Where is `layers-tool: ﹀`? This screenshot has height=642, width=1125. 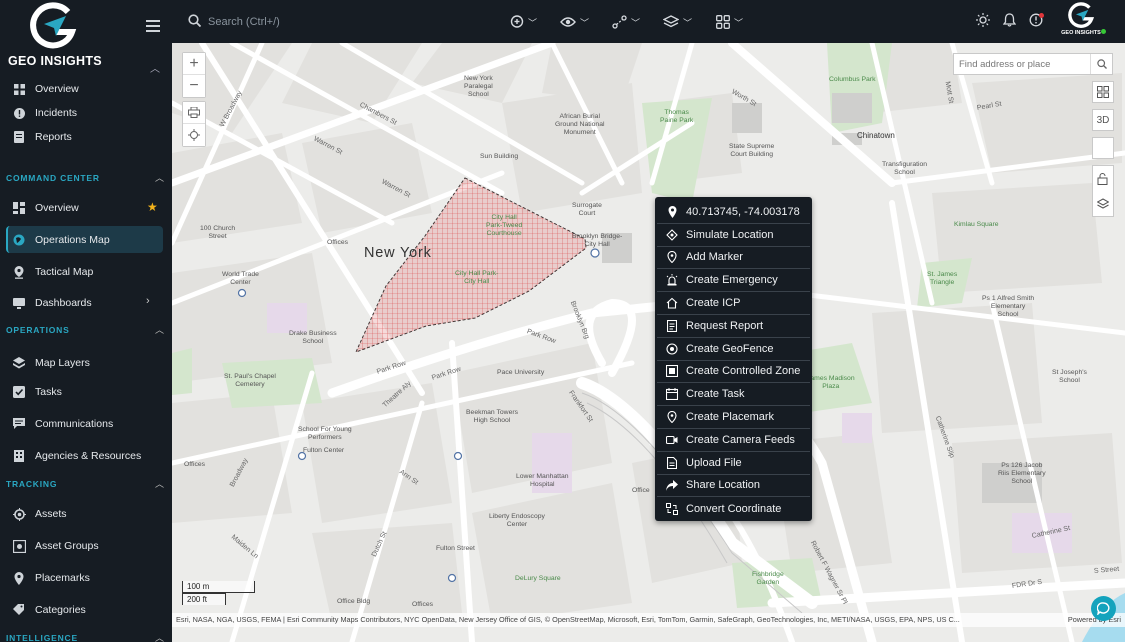
layers-tool: ﹀ is located at coordinates (677, 22).